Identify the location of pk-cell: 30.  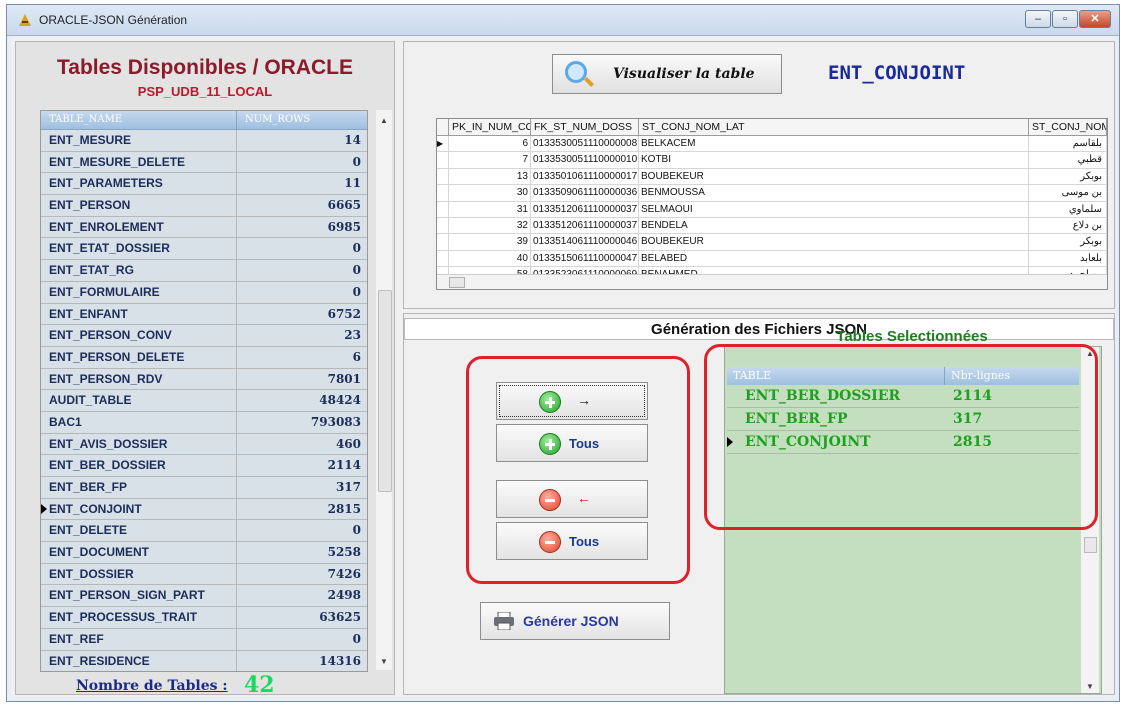
(490, 193).